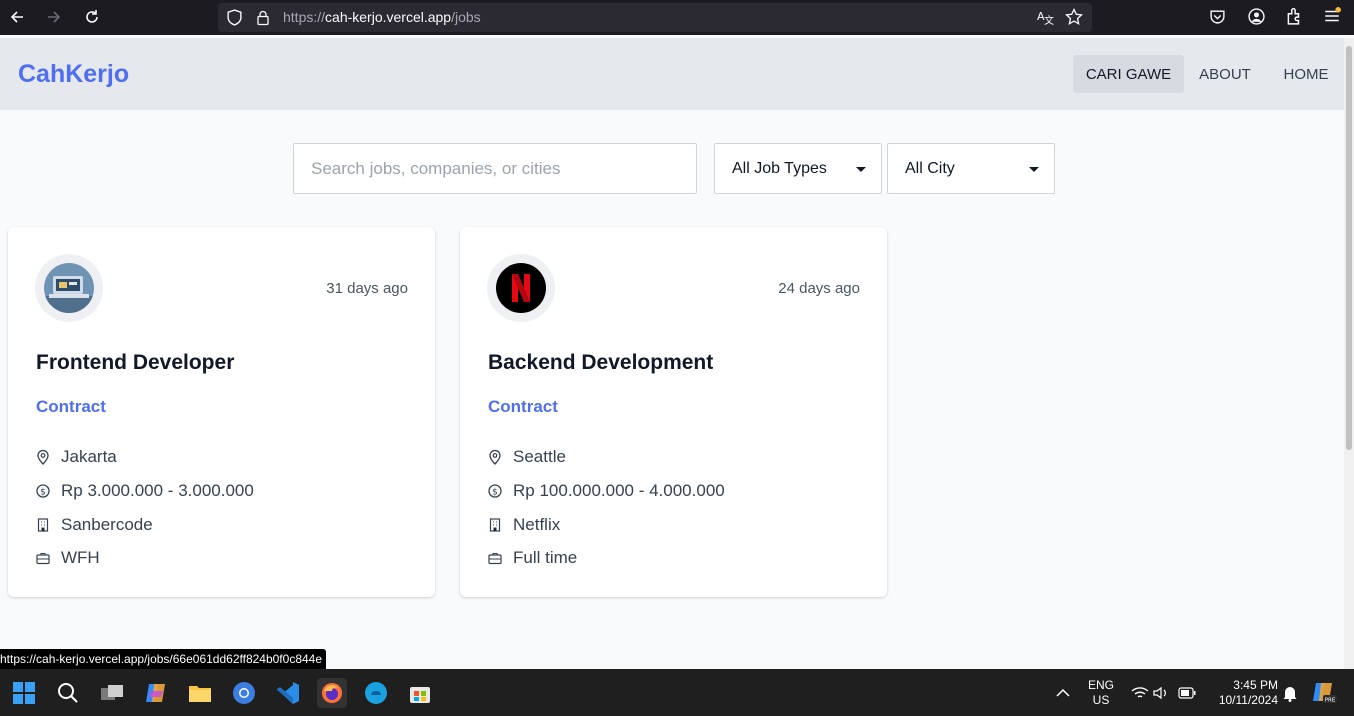 Image resolution: width=1354 pixels, height=716 pixels. I want to click on clock: 3:45 PM 10/11/2024, so click(1243, 693).